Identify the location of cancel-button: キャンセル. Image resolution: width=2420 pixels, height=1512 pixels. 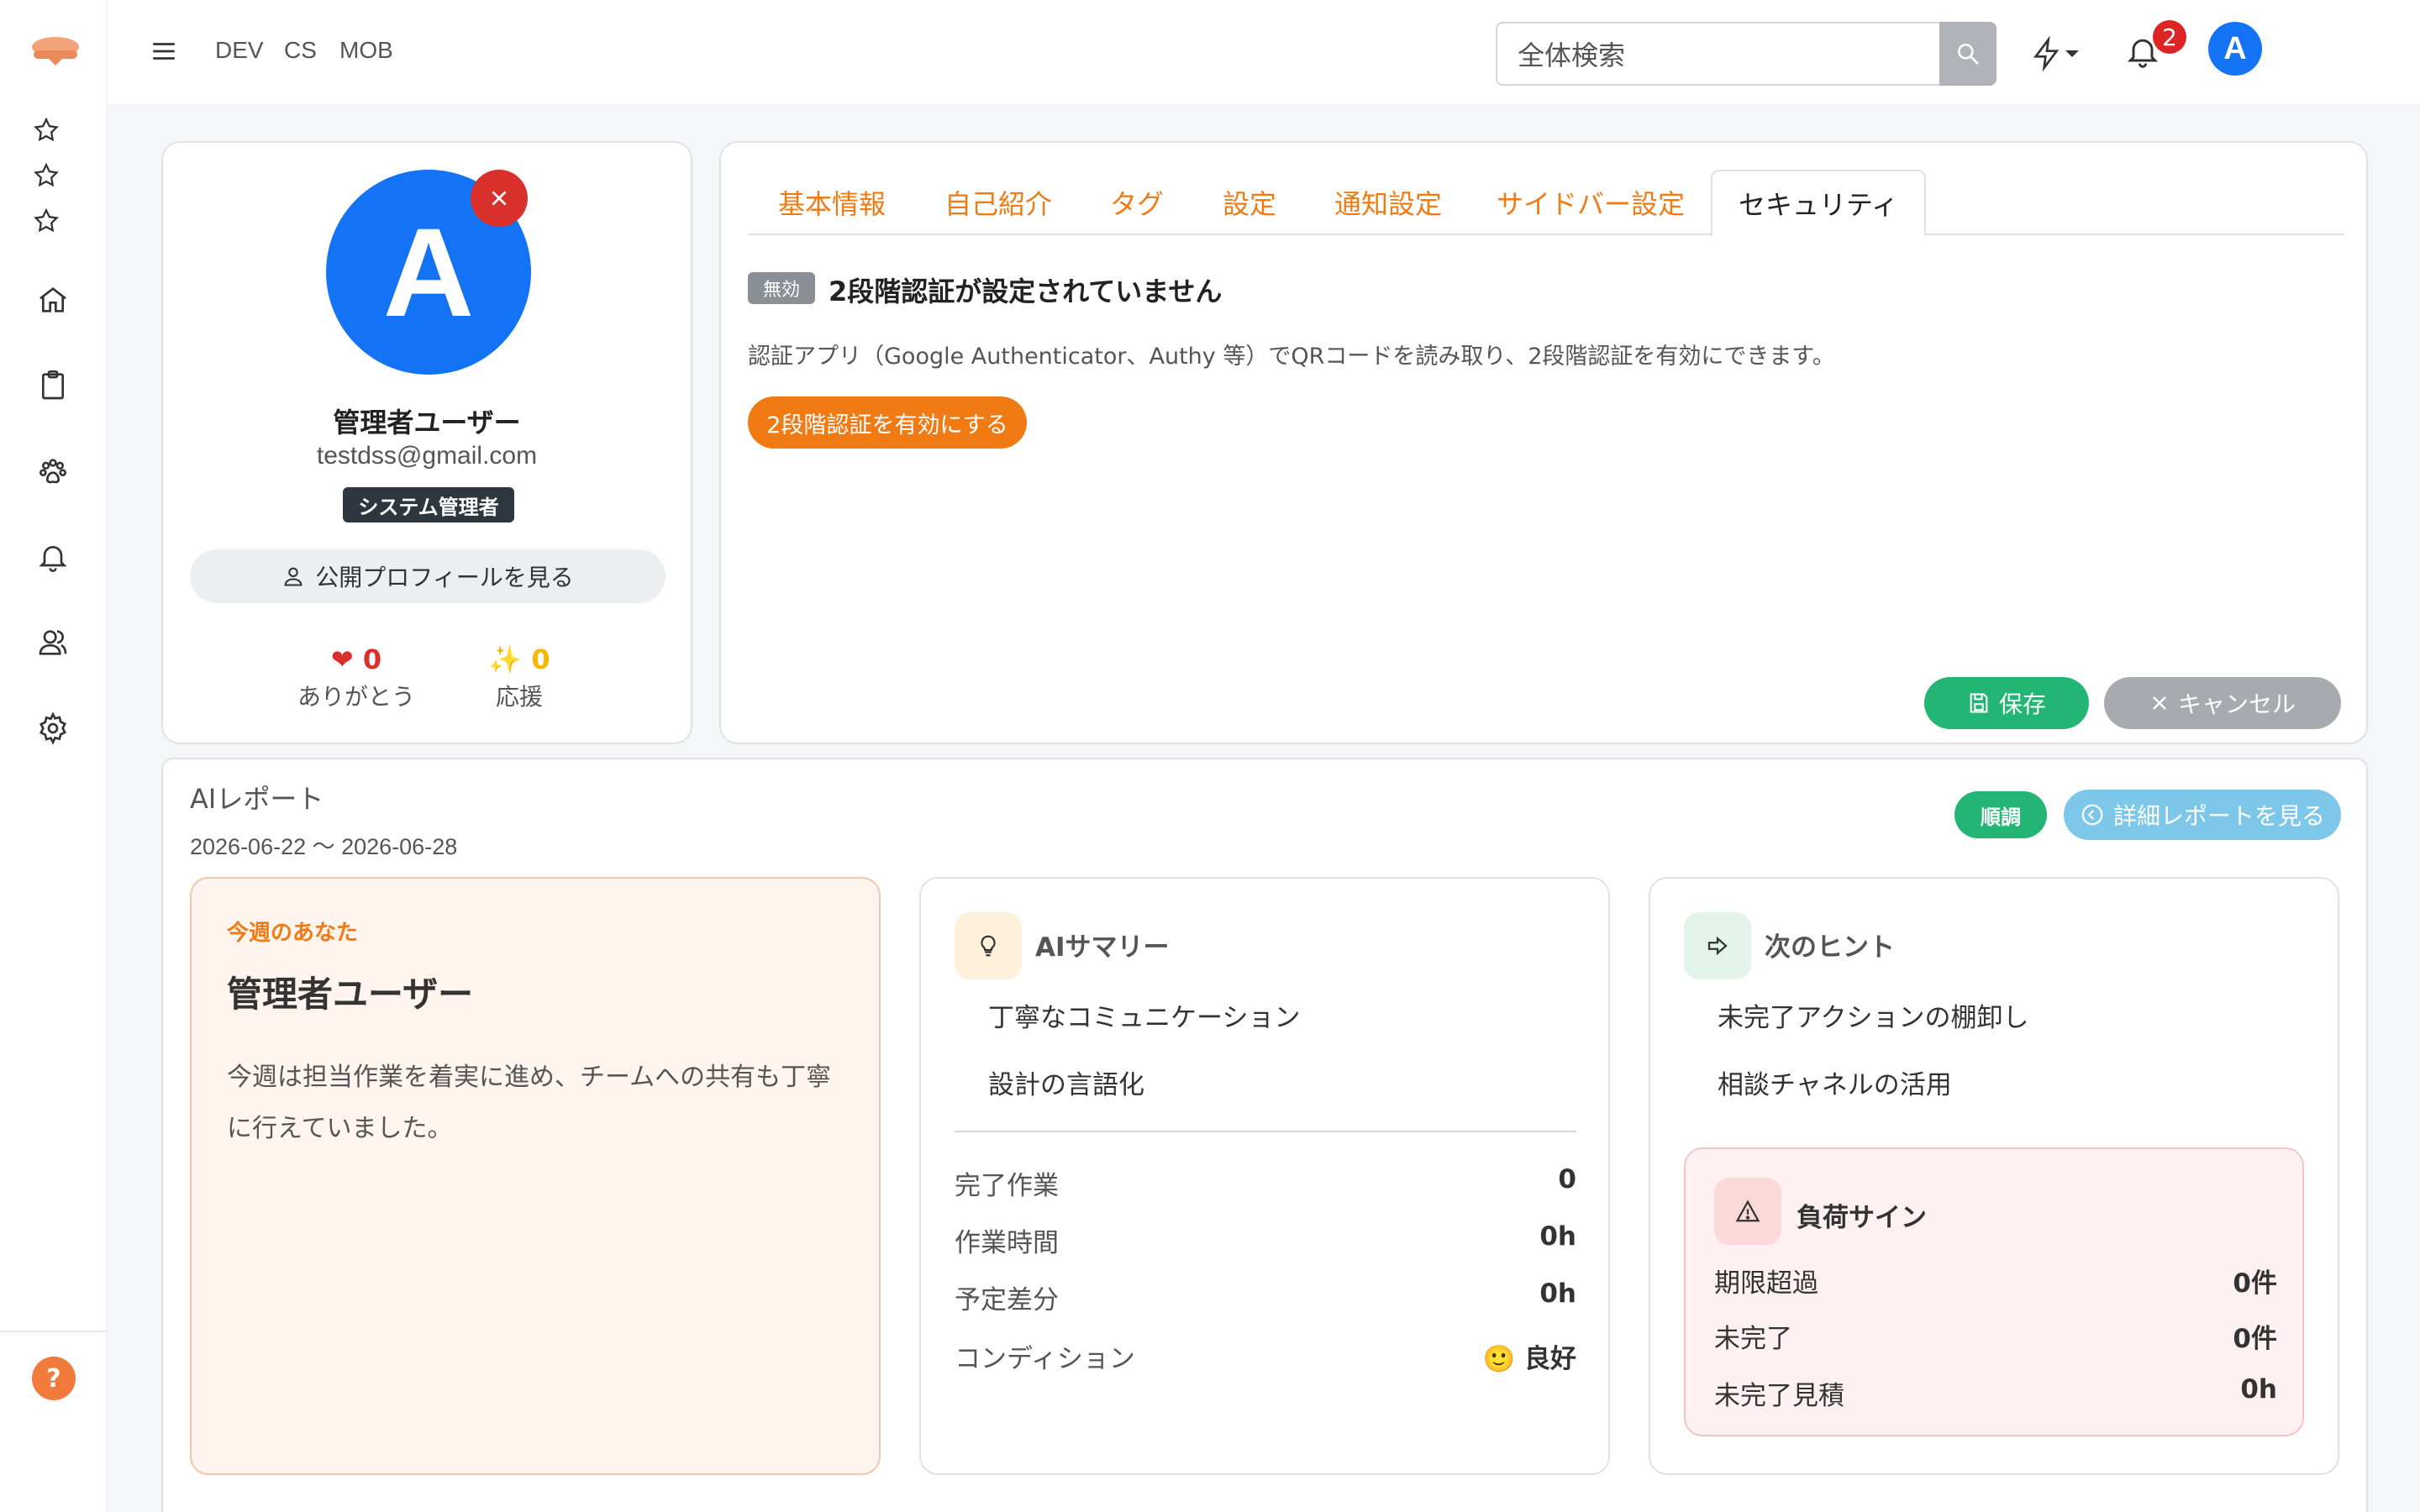
(2222, 703).